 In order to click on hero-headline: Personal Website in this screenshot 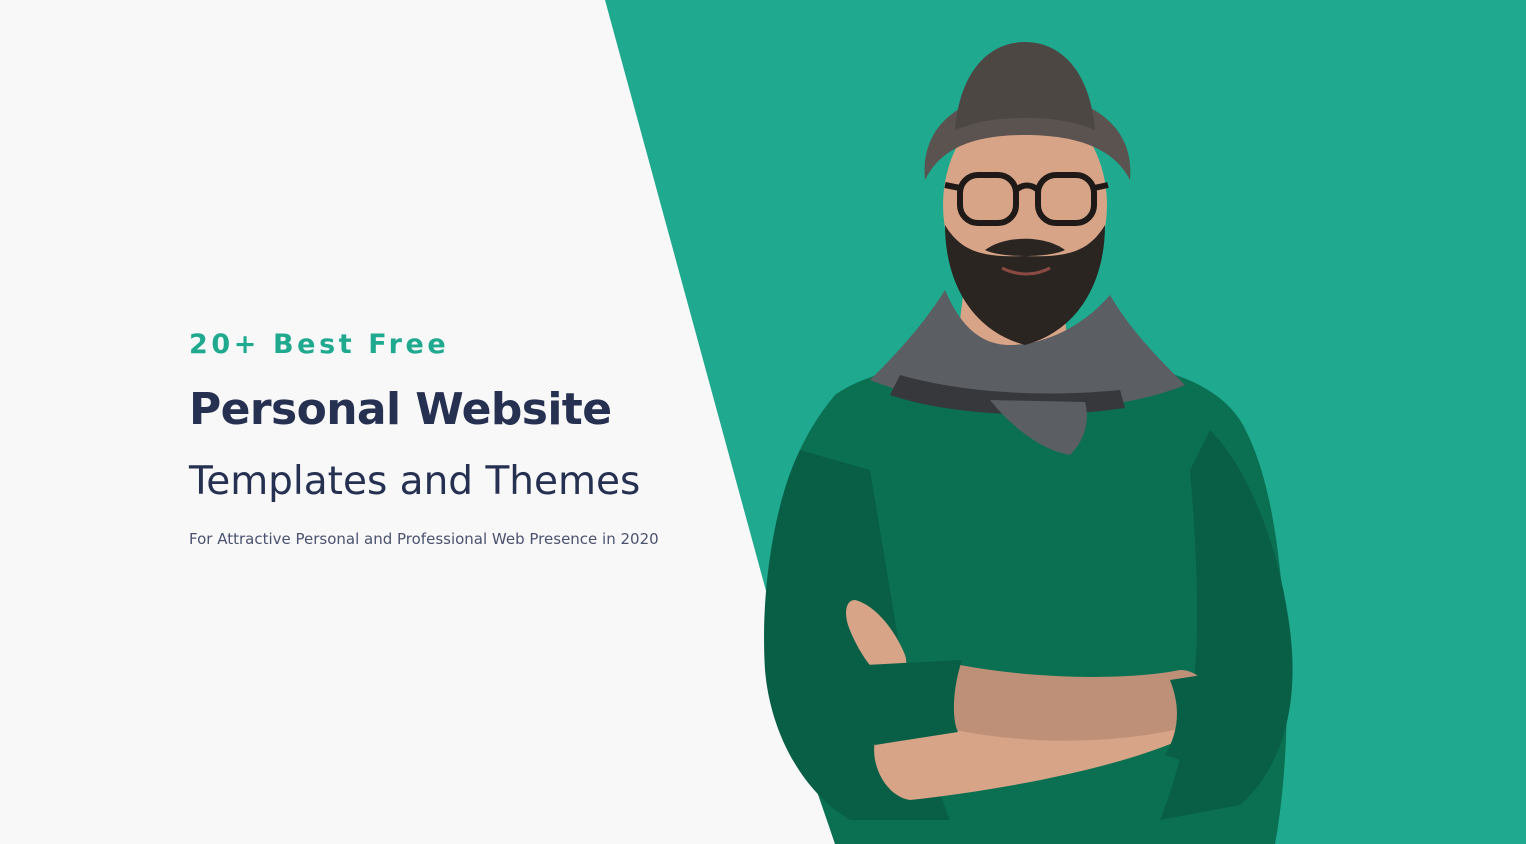, I will do `click(400, 409)`.